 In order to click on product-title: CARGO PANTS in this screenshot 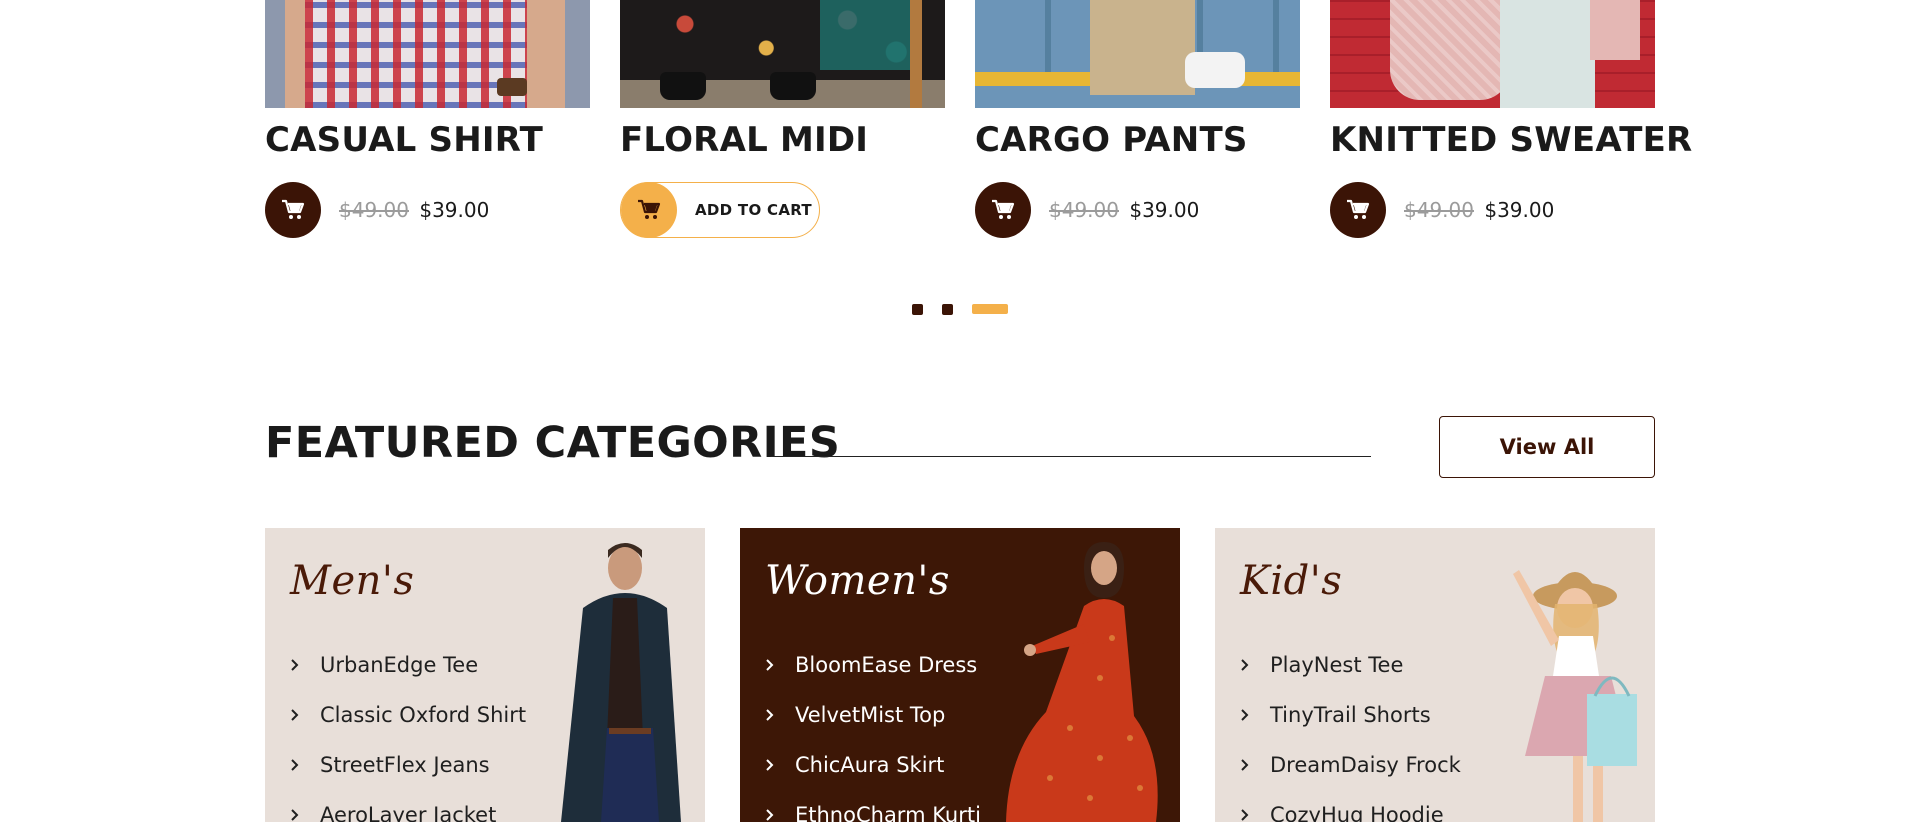, I will do `click(1111, 140)`.